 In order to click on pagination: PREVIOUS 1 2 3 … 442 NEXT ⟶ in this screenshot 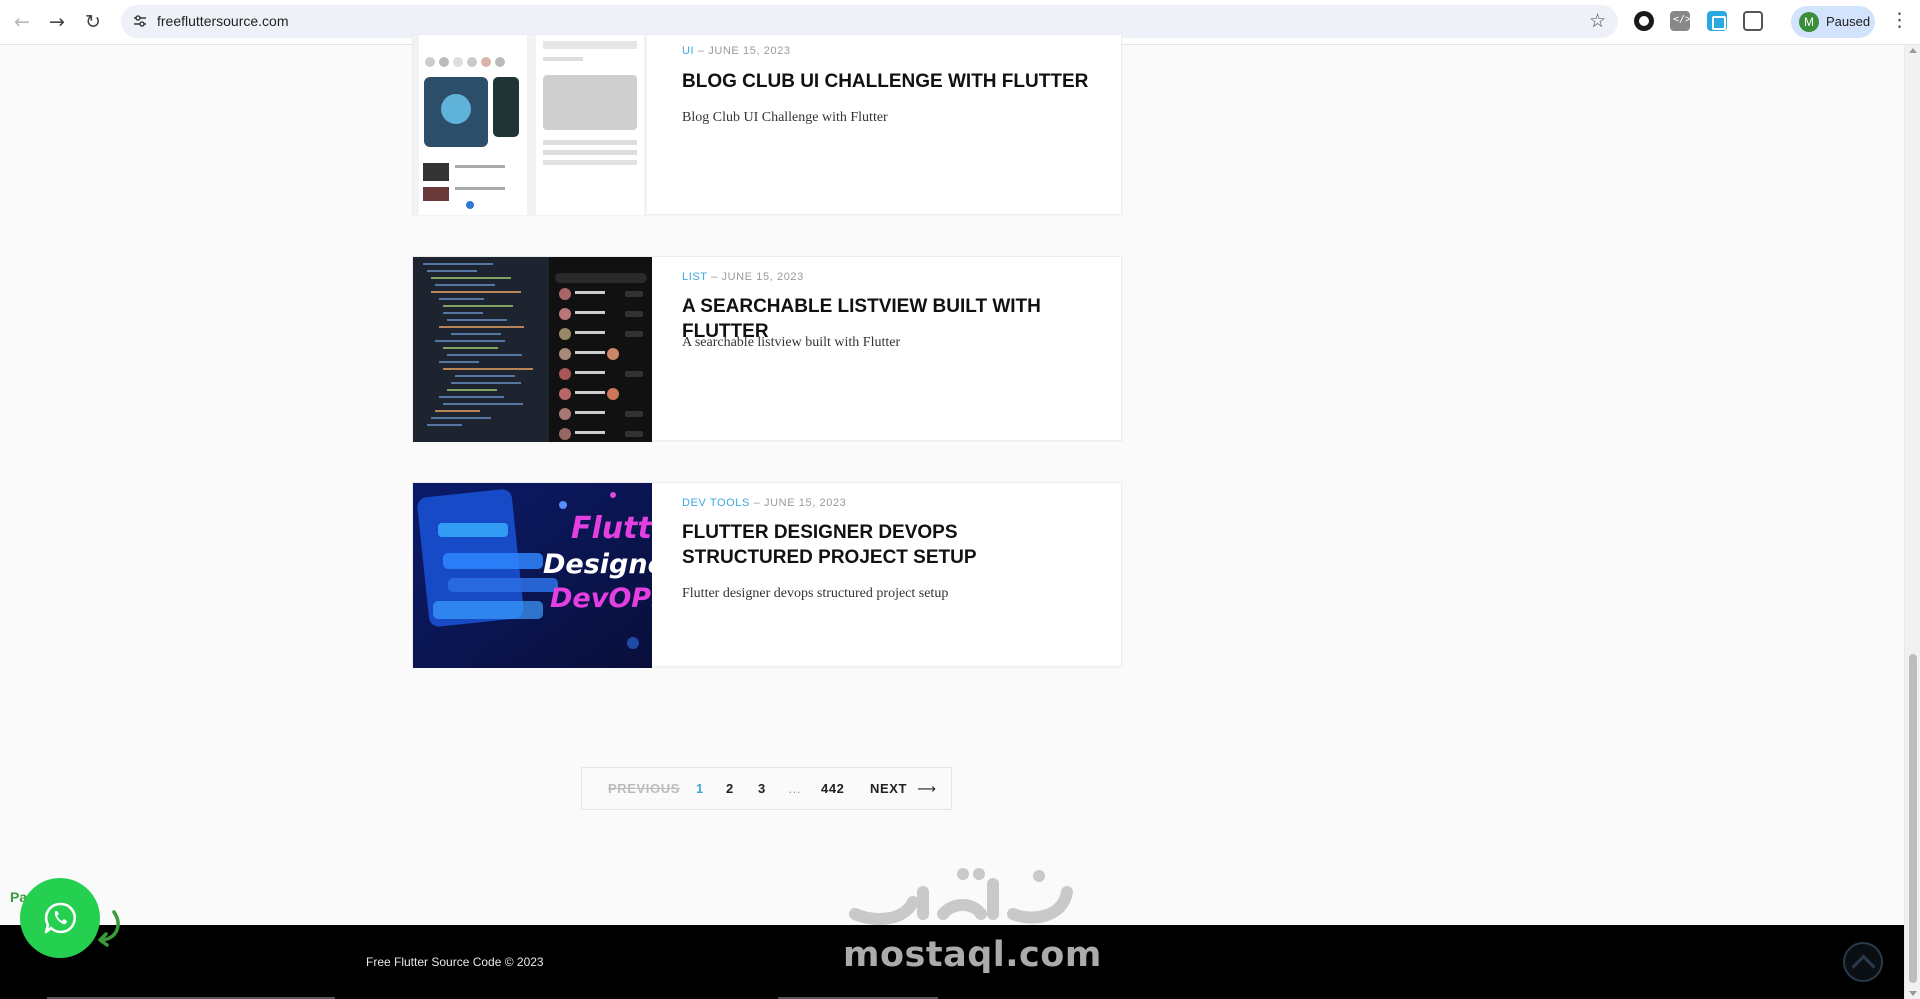, I will do `click(766, 788)`.